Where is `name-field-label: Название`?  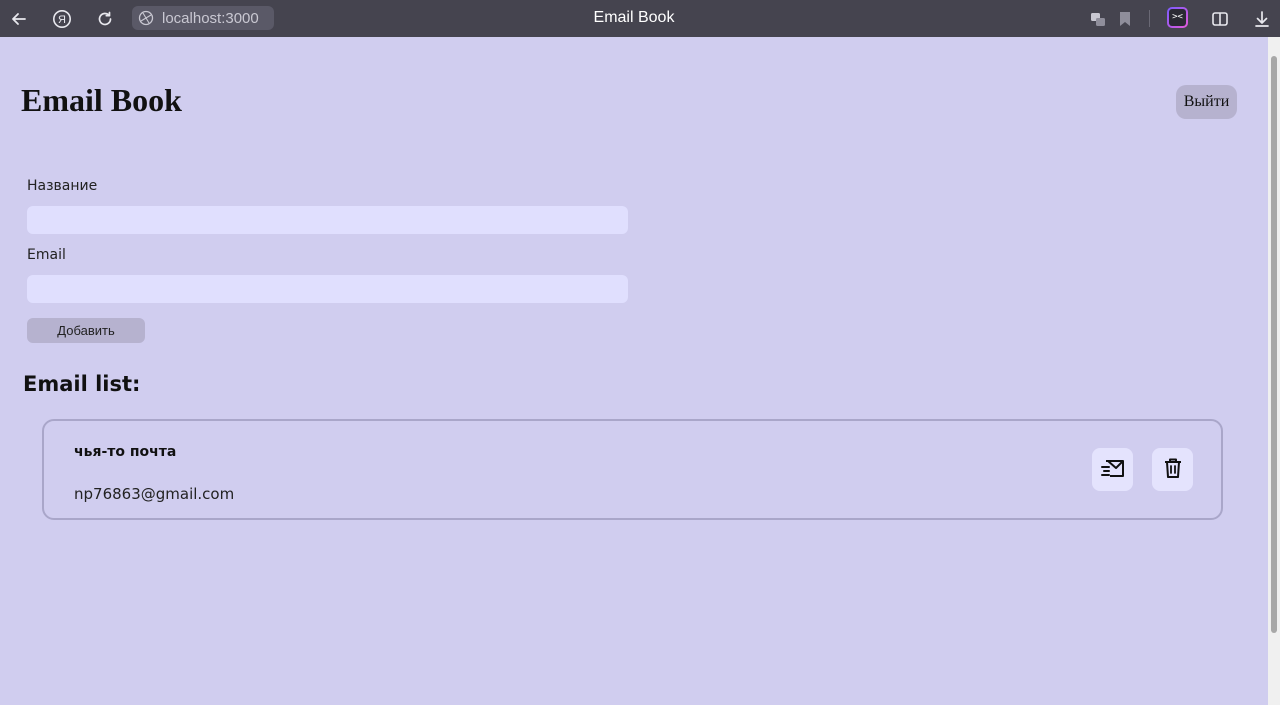 name-field-label: Название is located at coordinates (62, 186).